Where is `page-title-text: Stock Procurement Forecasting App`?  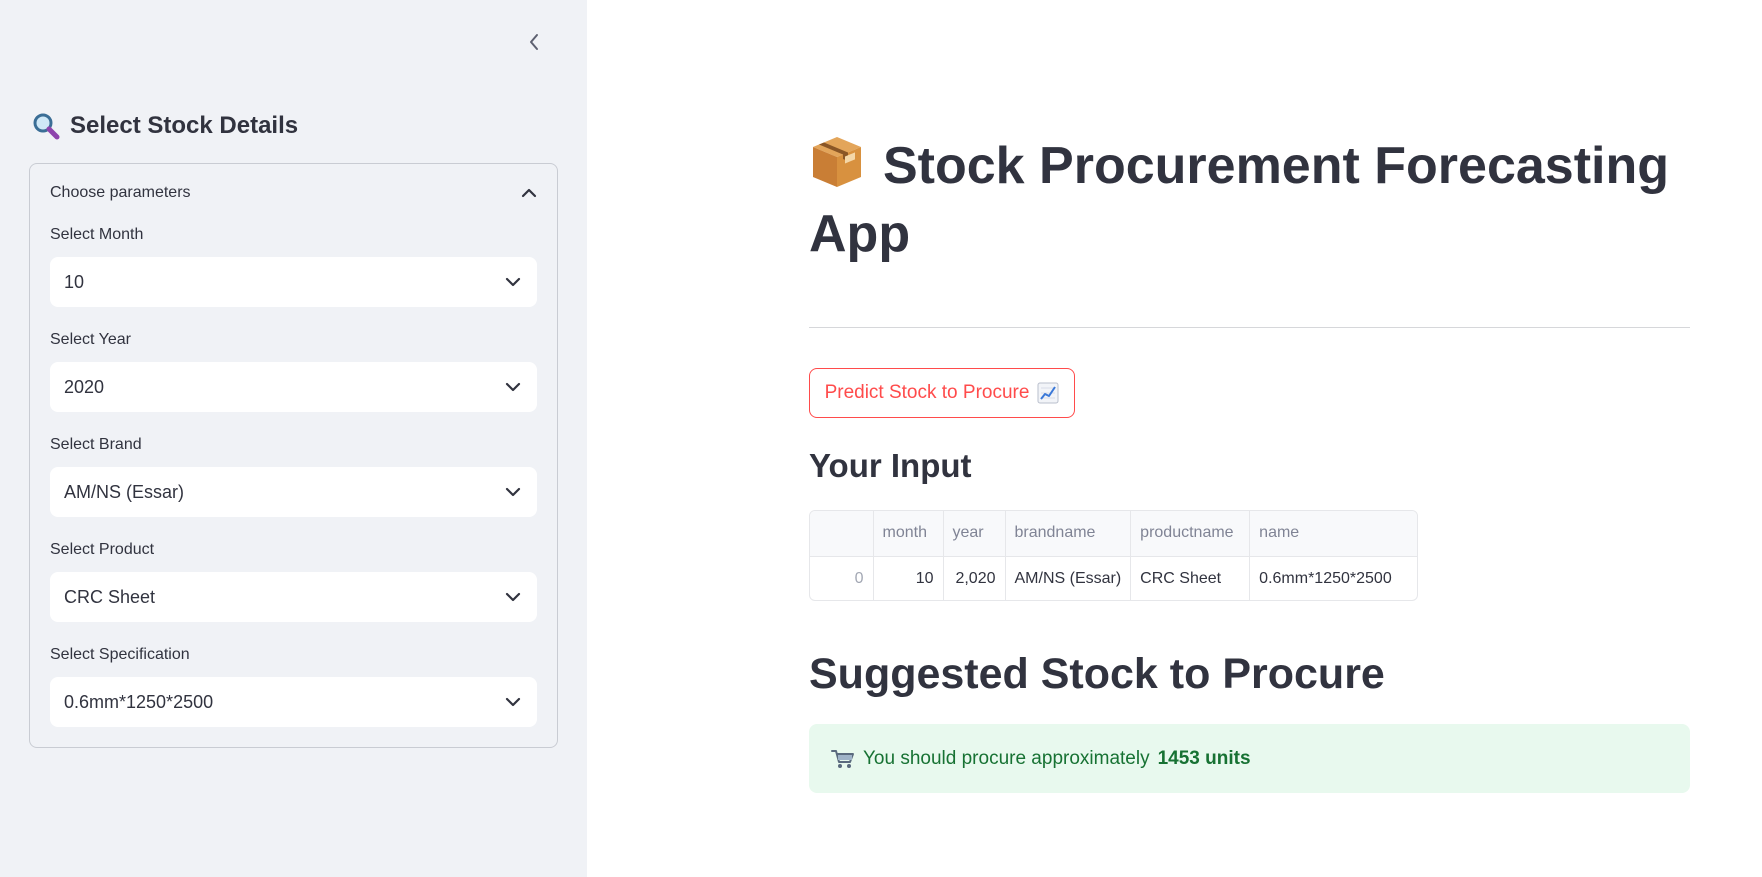
page-title-text: Stock Procurement Forecasting App is located at coordinates (1239, 200).